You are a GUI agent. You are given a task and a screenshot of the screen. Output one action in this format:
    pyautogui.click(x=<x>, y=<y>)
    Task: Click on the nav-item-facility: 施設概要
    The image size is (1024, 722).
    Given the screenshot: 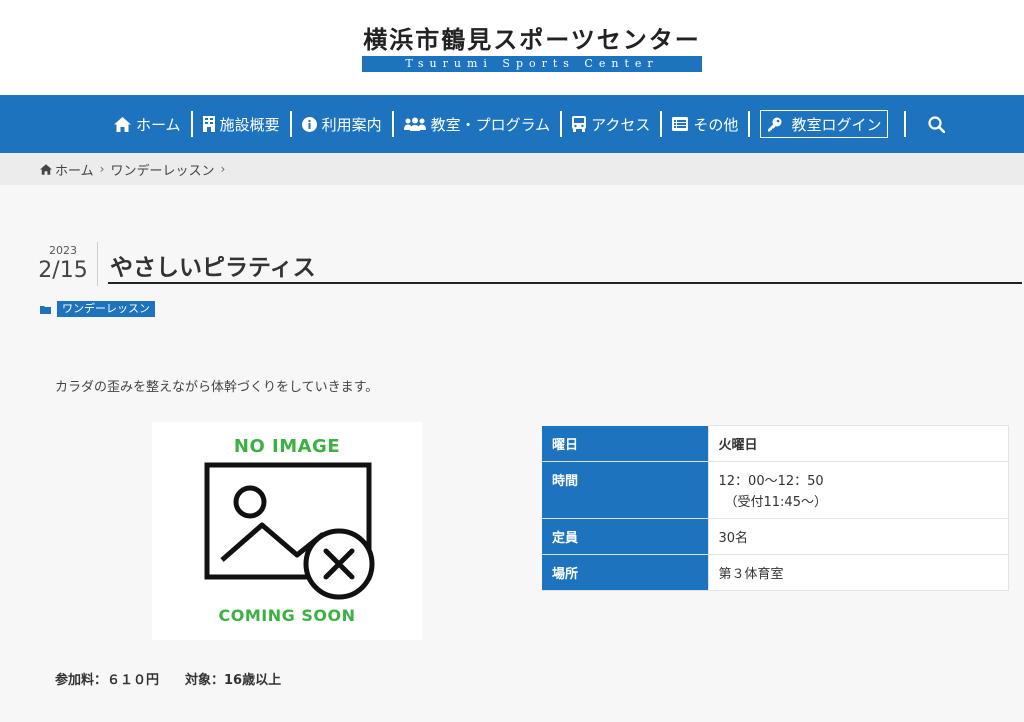 What is the action you would take?
    pyautogui.click(x=241, y=124)
    